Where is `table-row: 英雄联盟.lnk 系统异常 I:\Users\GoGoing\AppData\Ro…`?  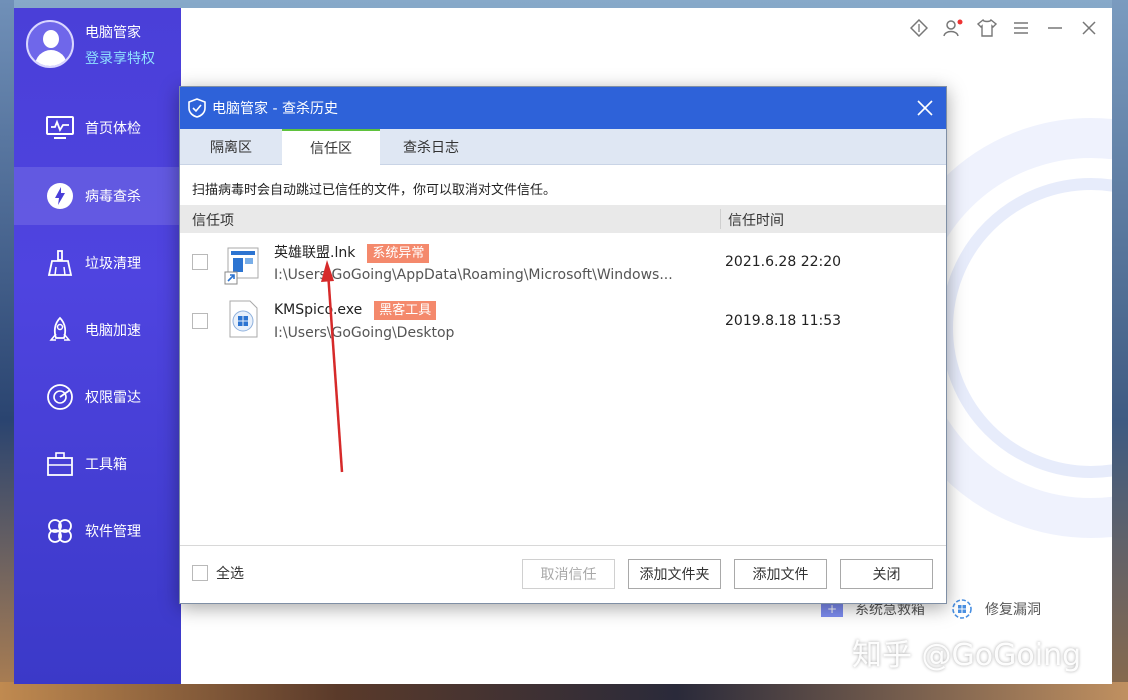 table-row: 英雄联盟.lnk 系统异常 I:\Users\GoGoing\AppData\Ro… is located at coordinates (563, 263).